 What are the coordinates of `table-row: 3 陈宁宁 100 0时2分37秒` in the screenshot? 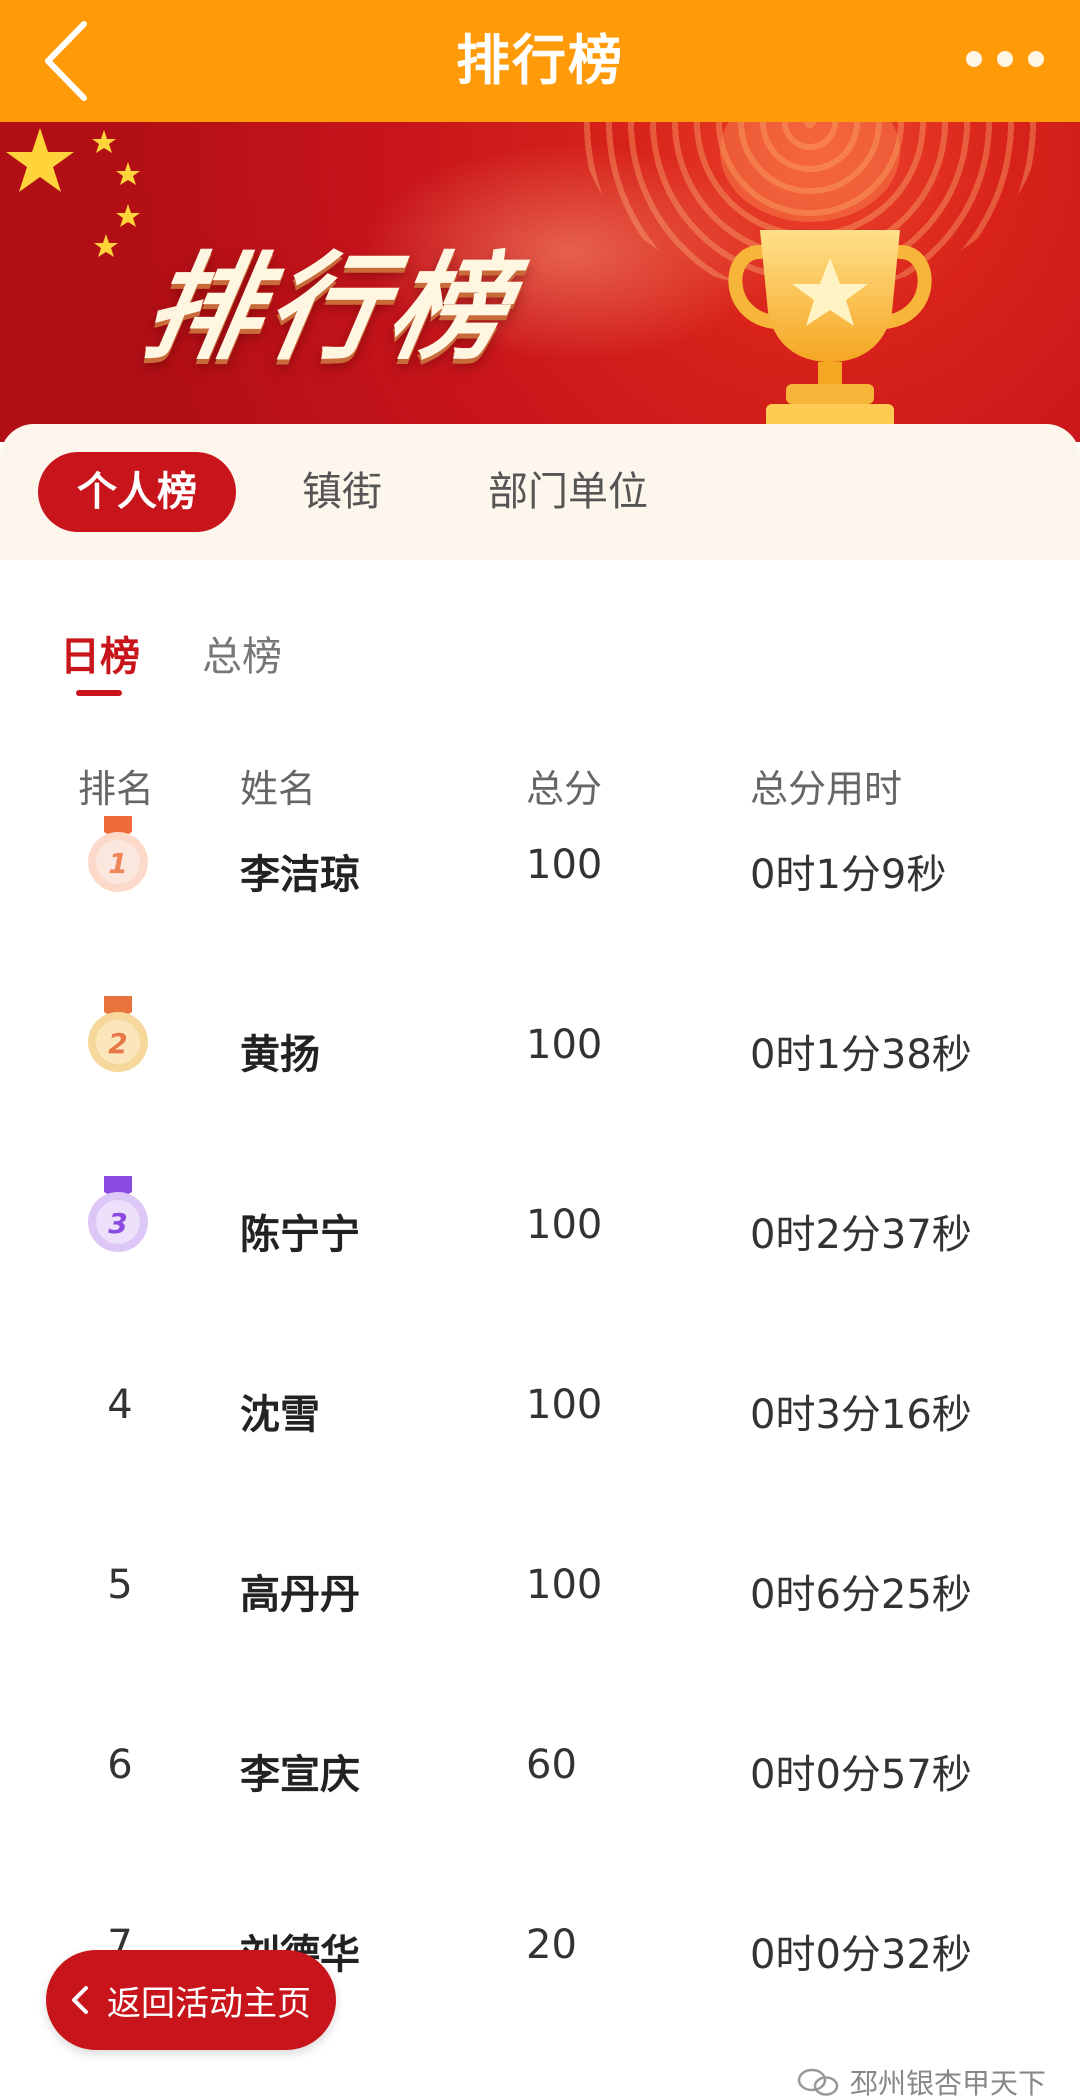 It's located at (540, 1249).